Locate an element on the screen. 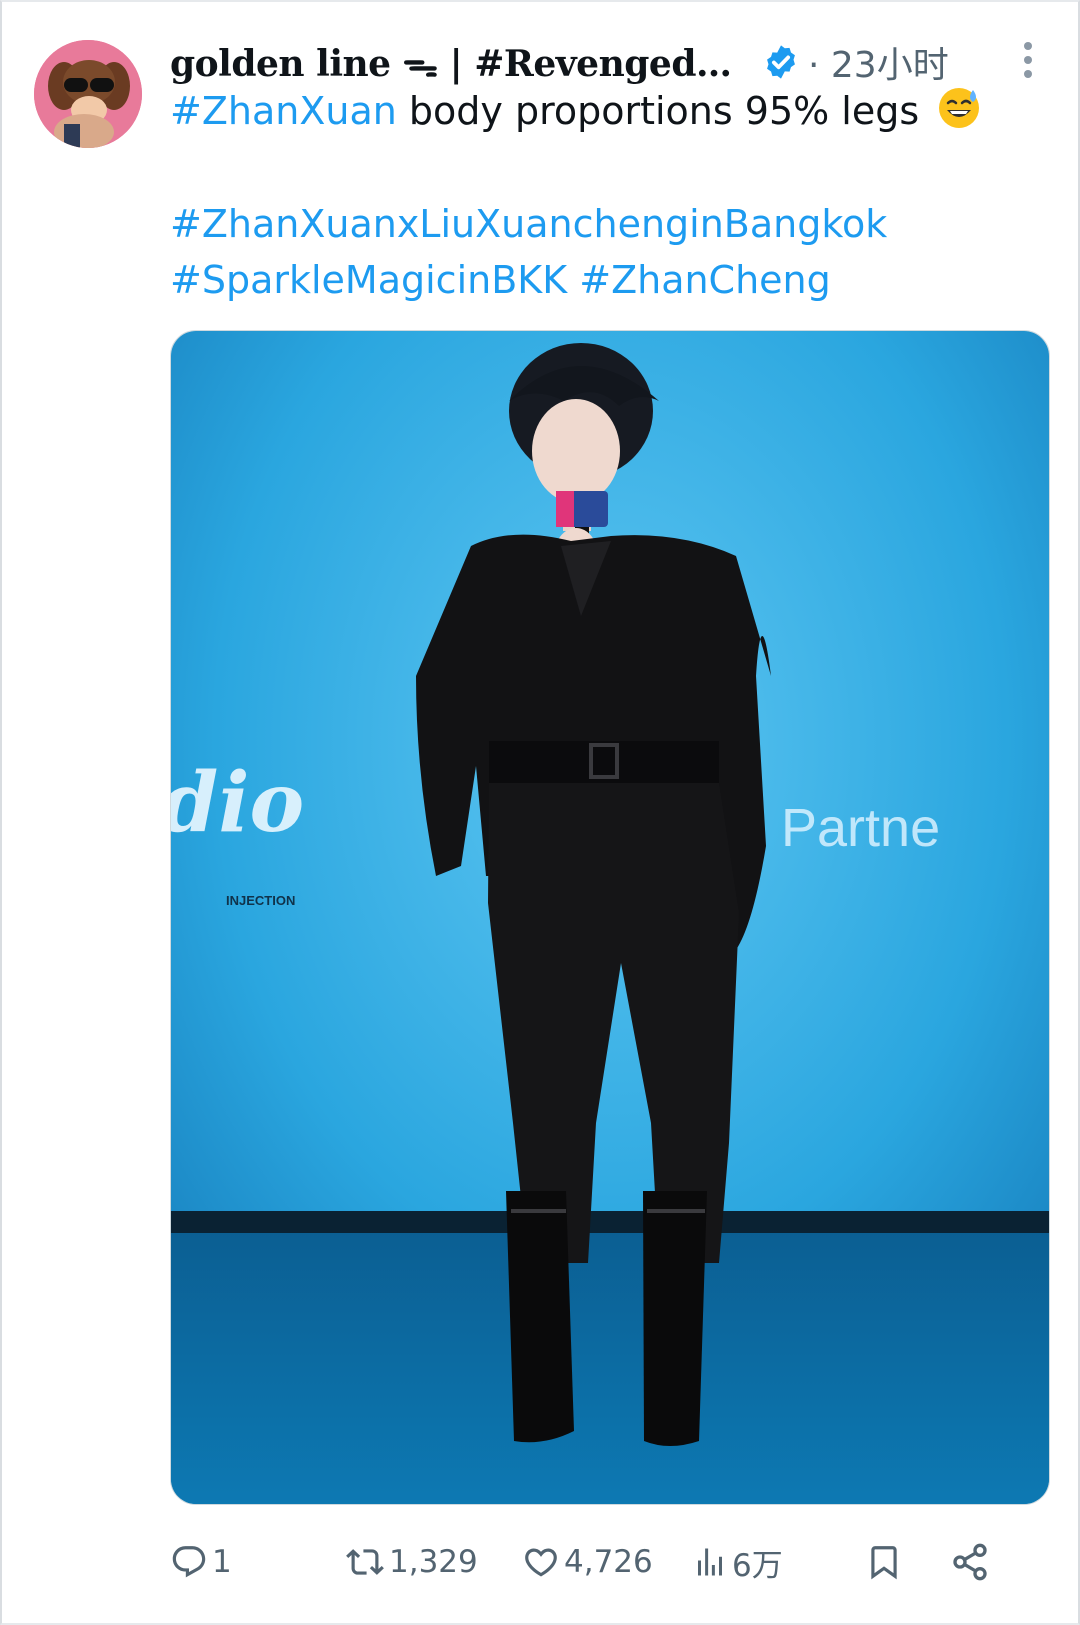 The height and width of the screenshot is (1625, 1080). retweet-button: 1,329 is located at coordinates (411, 1562).